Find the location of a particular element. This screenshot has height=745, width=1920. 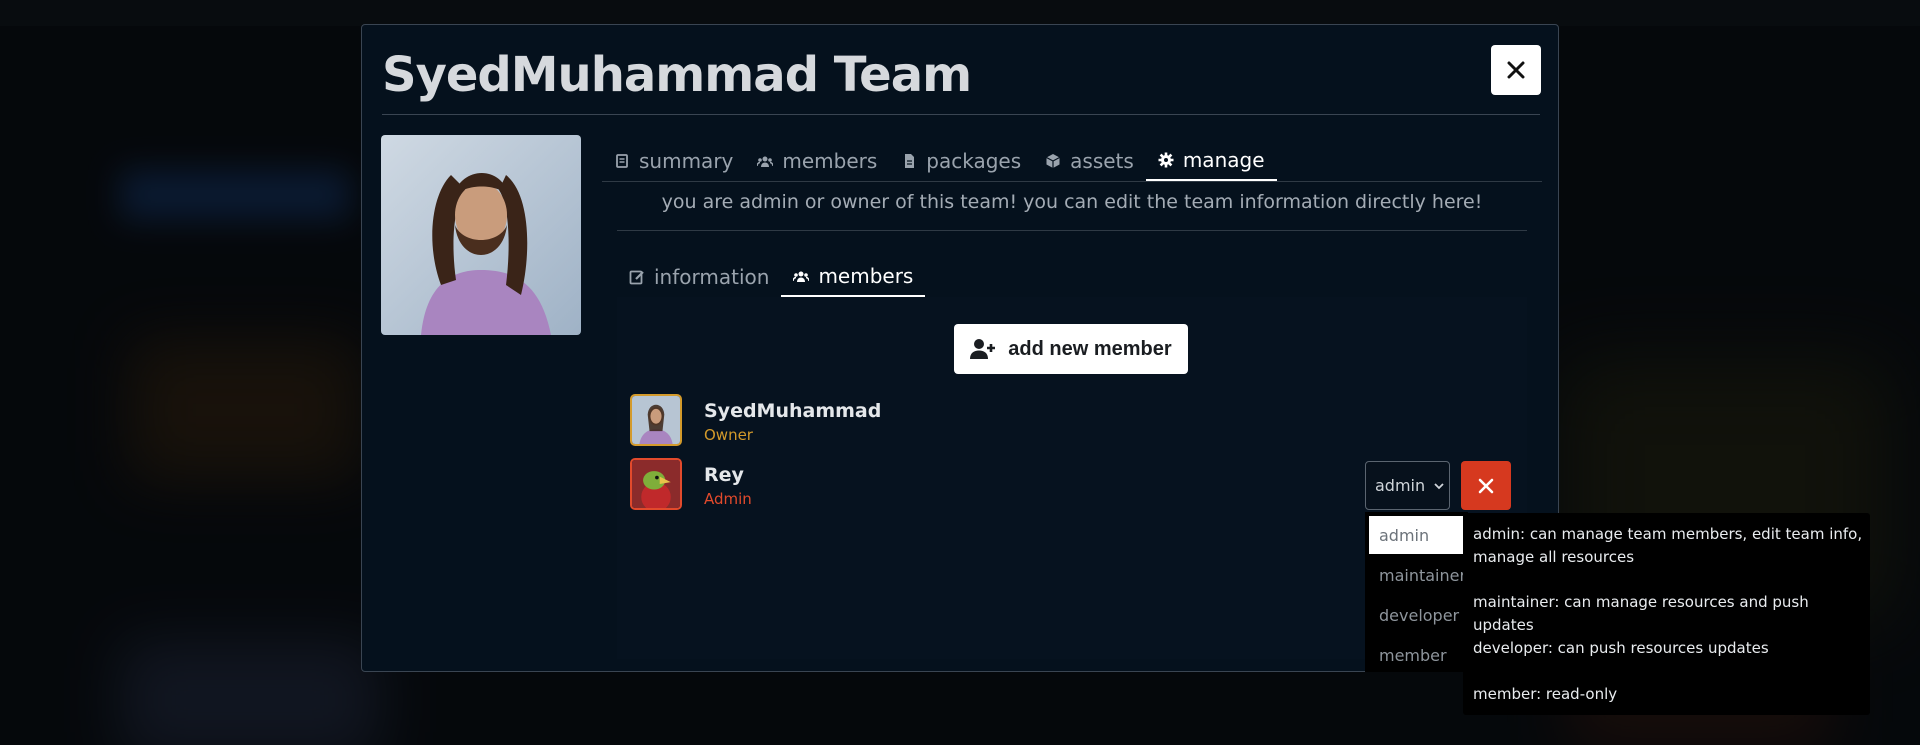

tab-label: manage is located at coordinates (1223, 160).